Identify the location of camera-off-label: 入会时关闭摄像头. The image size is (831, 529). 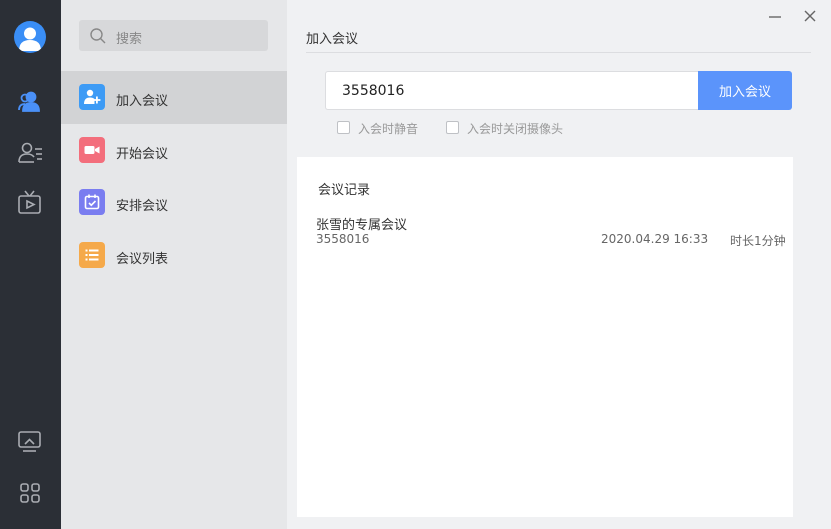
(515, 129).